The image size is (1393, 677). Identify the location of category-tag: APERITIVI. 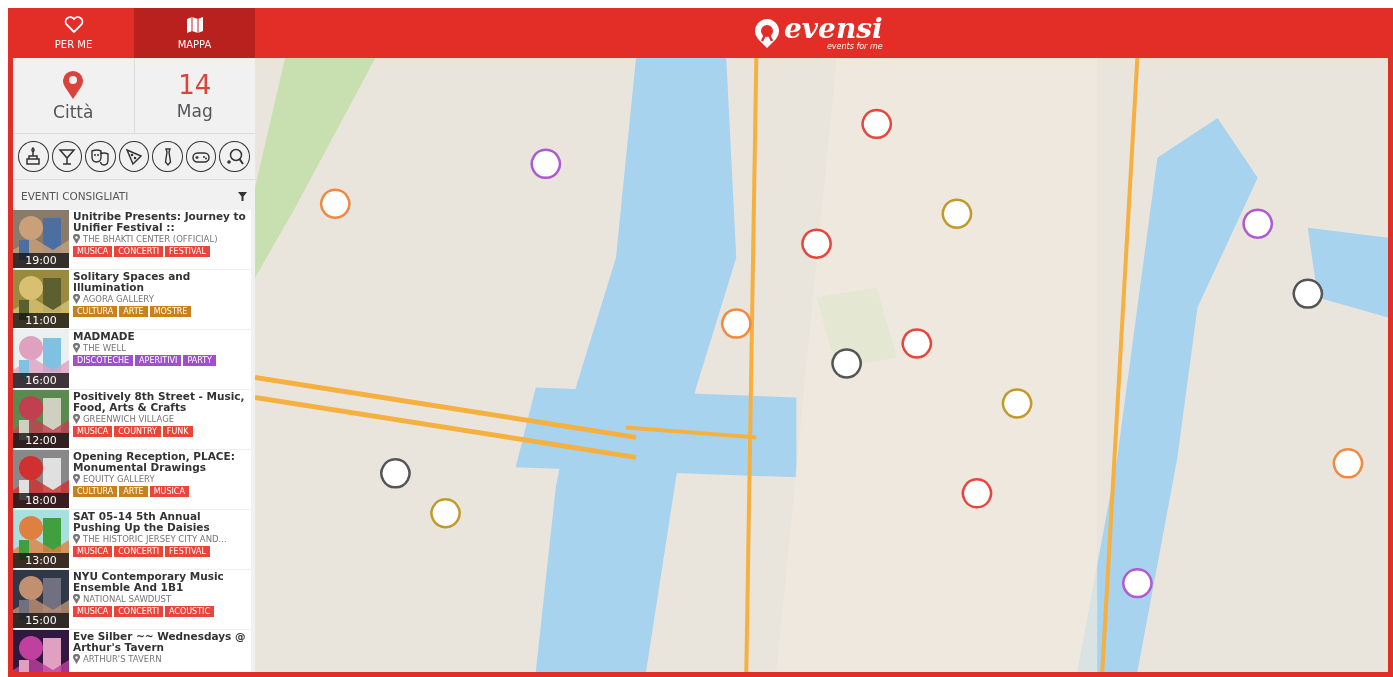
(158, 360).